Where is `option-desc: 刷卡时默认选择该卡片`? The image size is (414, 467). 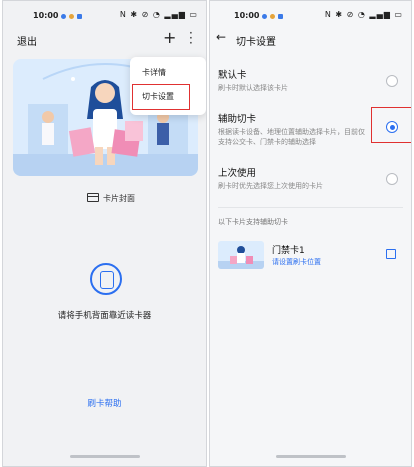
option-desc: 刷卡时默认选择该卡片 is located at coordinates (253, 88).